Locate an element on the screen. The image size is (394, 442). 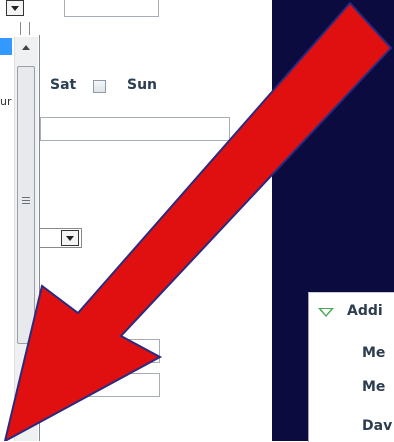
sun-label: Sun is located at coordinates (142, 85).